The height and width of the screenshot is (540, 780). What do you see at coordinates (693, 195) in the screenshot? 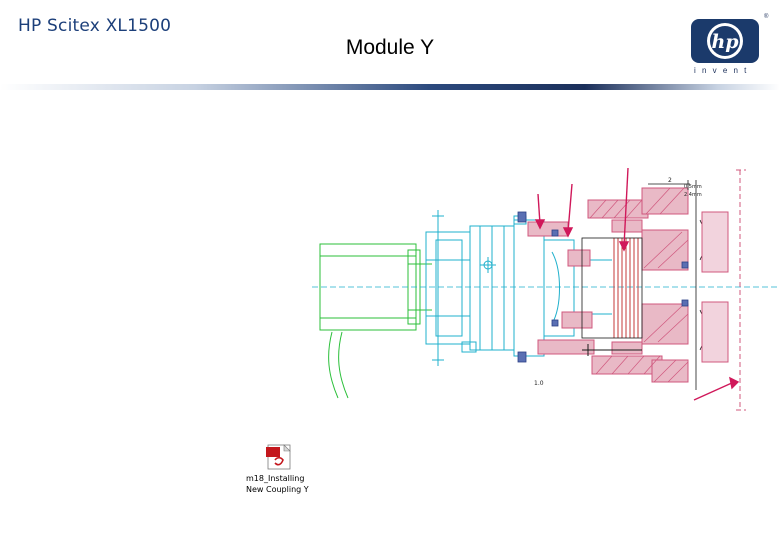
I see `dimension-label-gap-bottom: 2.4mm` at bounding box center [693, 195].